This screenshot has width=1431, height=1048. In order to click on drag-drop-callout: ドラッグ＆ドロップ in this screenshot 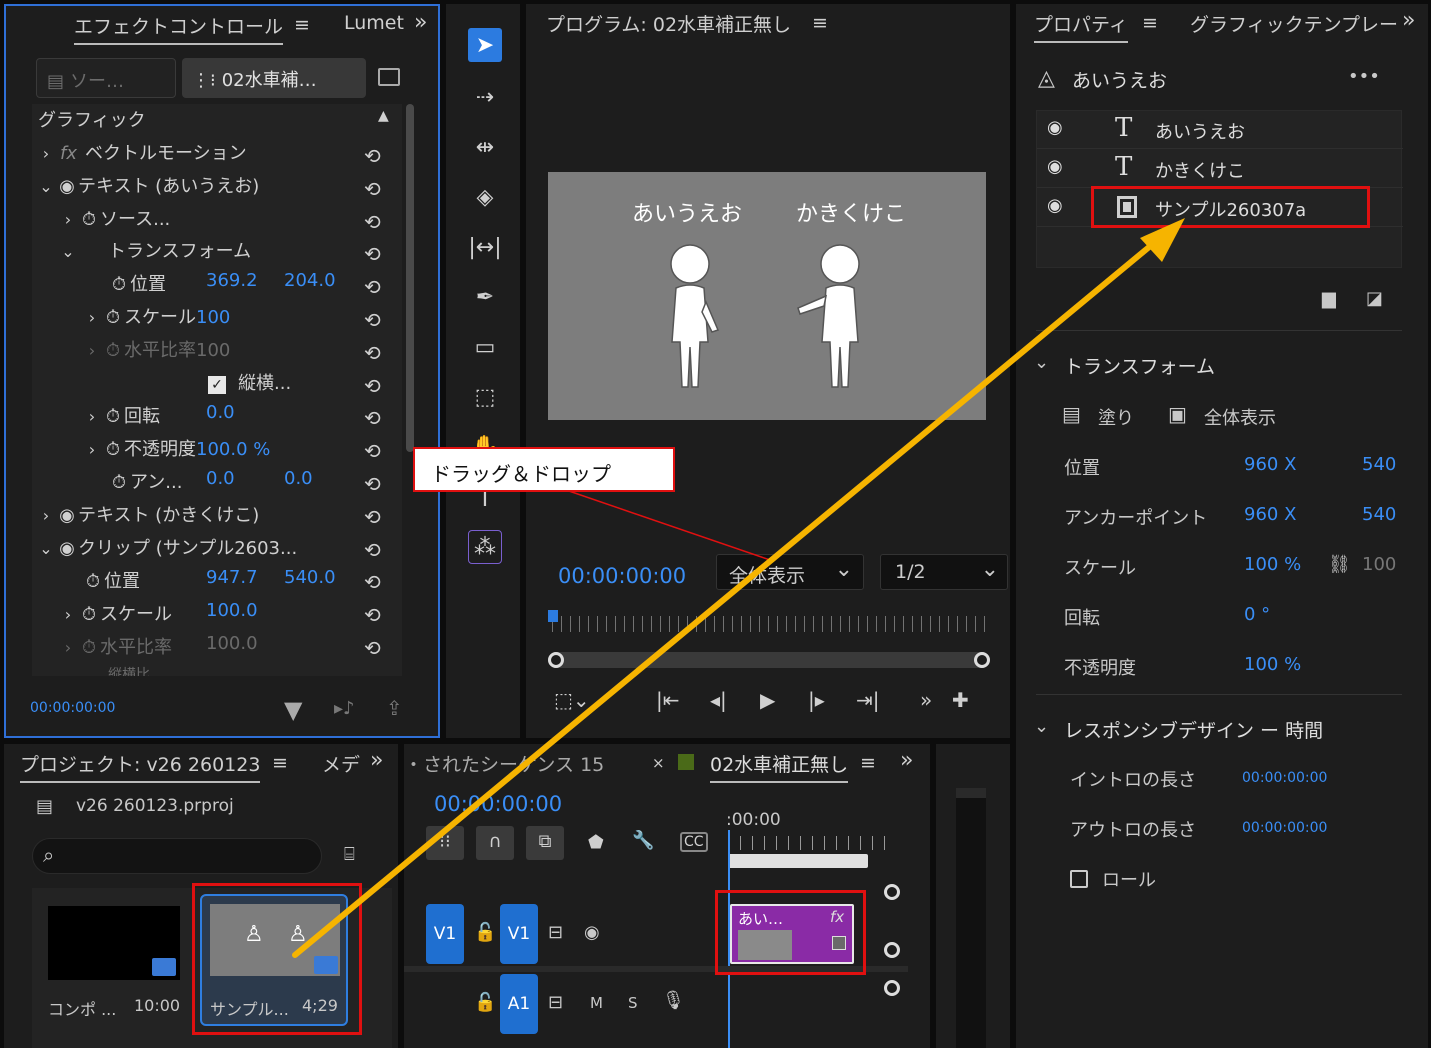, I will do `click(544, 469)`.